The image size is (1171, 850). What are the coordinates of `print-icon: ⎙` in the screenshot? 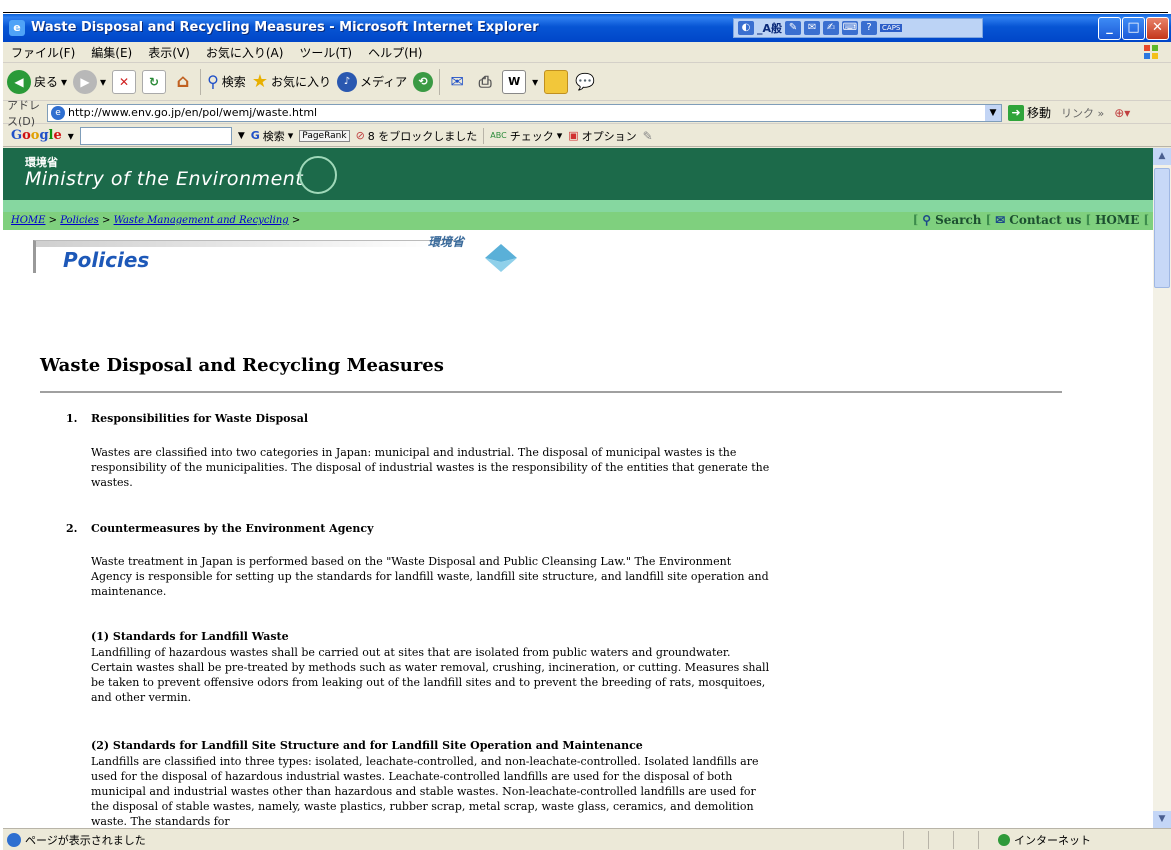 It's located at (485, 82).